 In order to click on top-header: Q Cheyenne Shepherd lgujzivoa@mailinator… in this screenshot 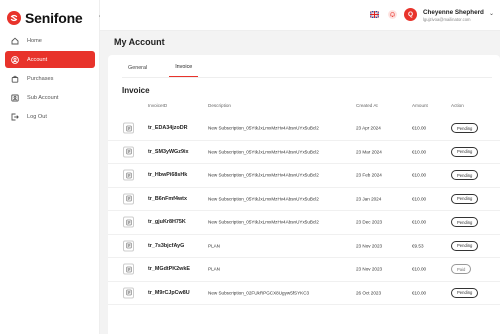, I will do `click(300, 15)`.